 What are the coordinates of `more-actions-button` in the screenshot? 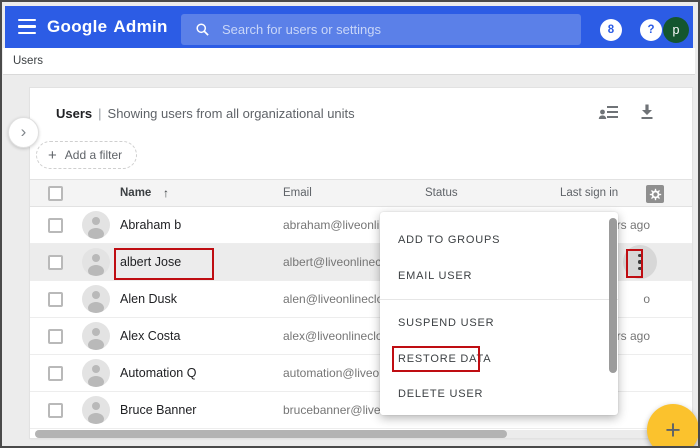 It's located at (640, 262).